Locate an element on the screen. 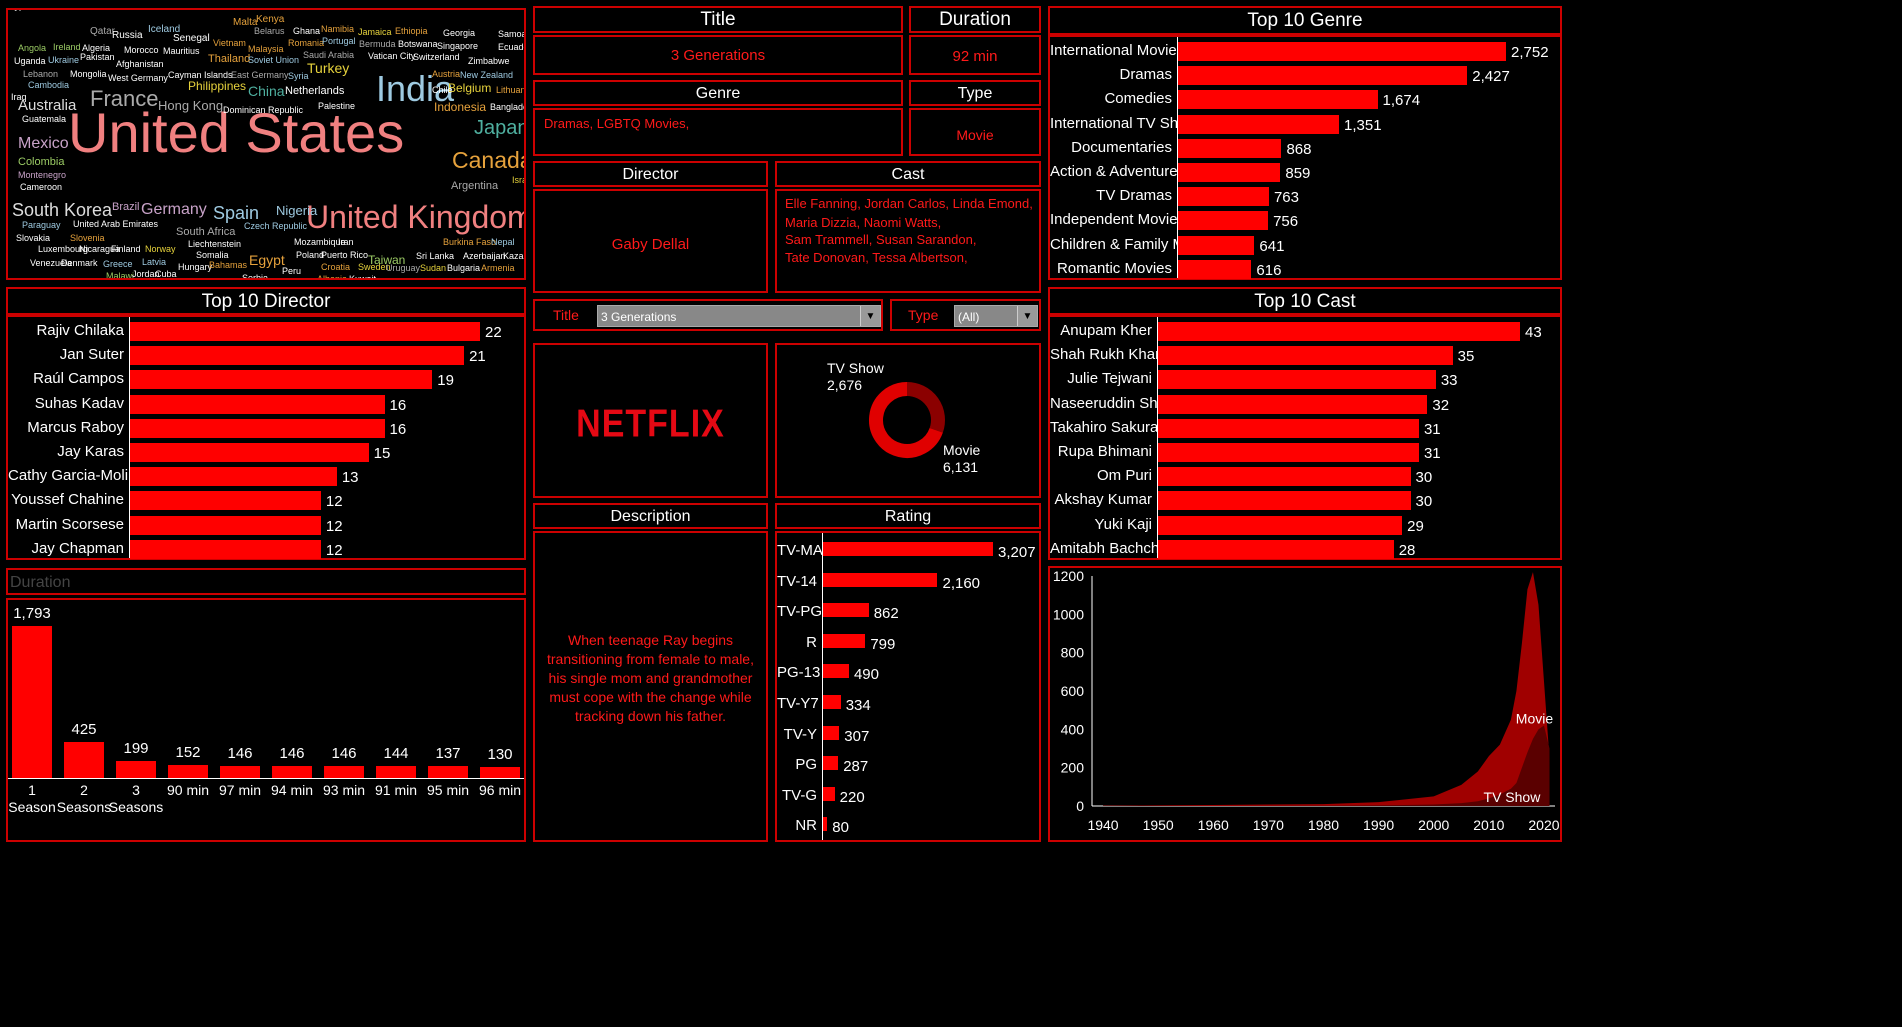 This screenshot has width=1902, height=1027. bar-label: Comedies is located at coordinates (1138, 99).